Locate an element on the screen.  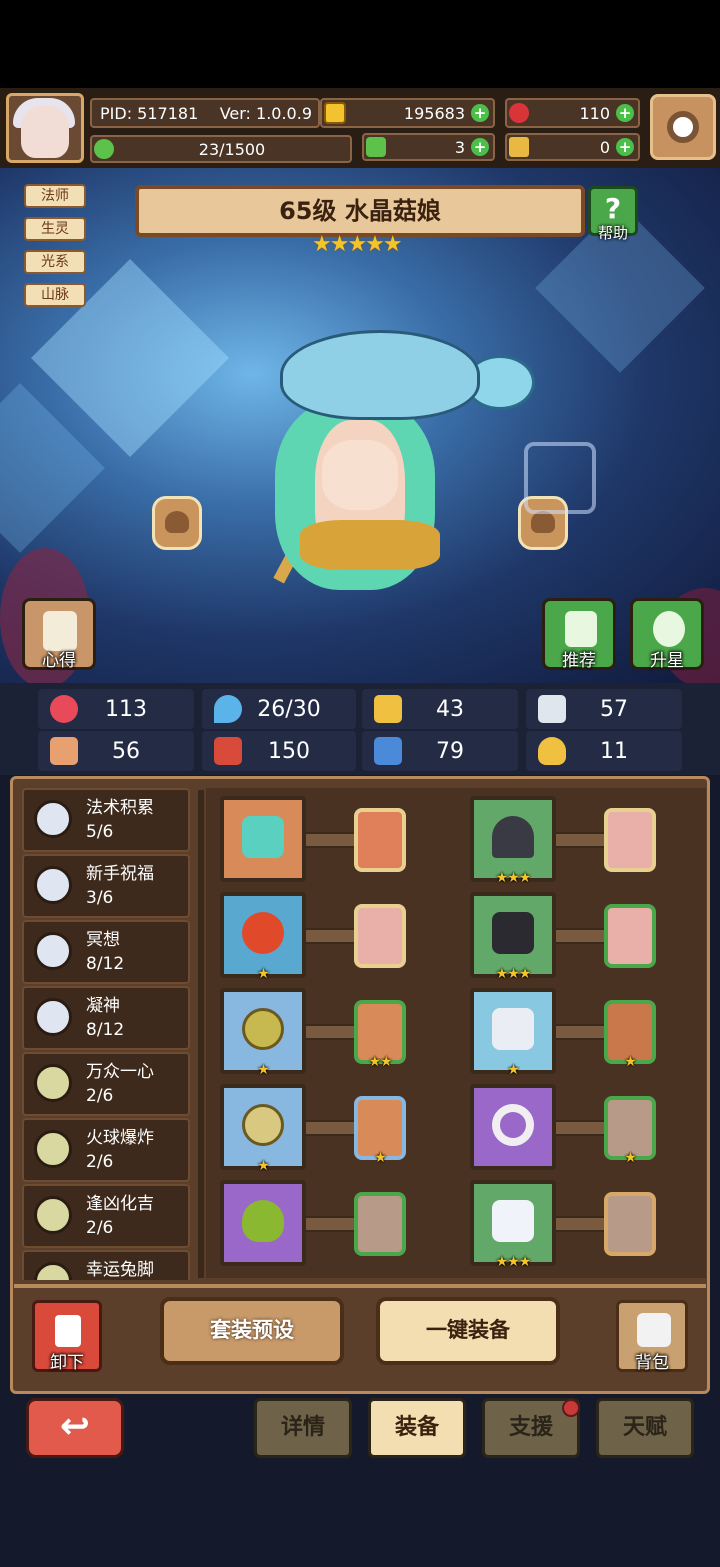
skill-item: 火球爆炸 2/6 is located at coordinates (106, 1150).